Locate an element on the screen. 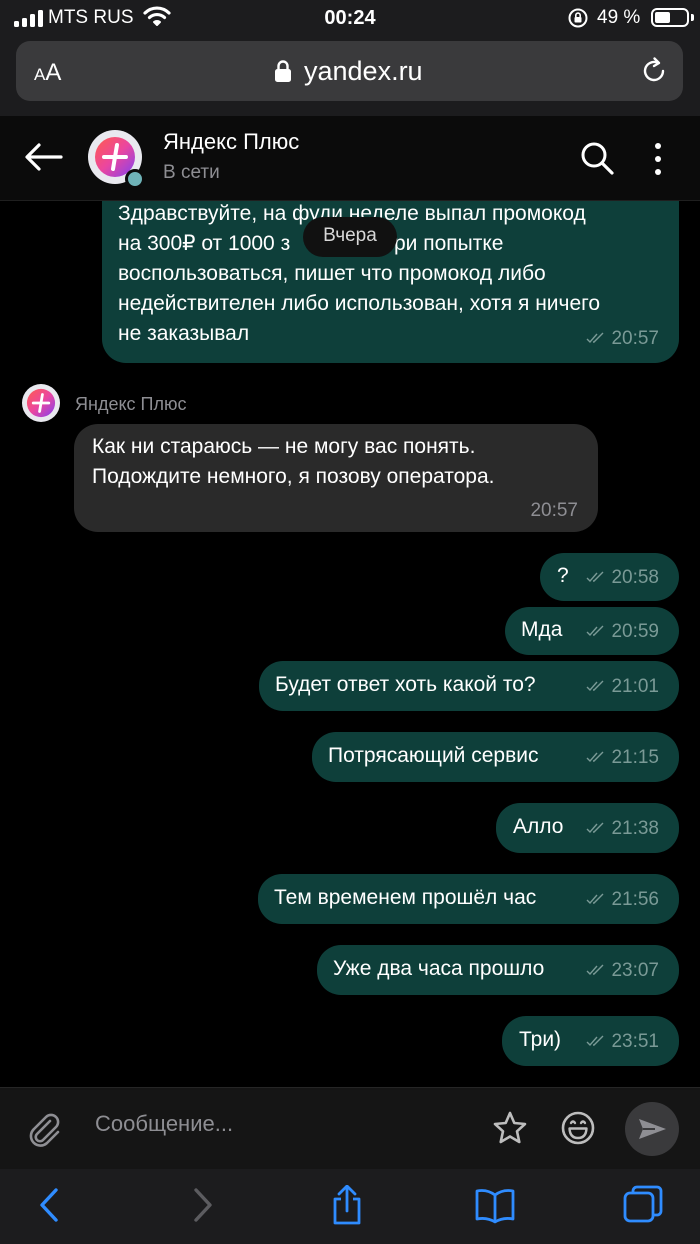  message-bubble-outgoing: Уже два часа прошло 23:07 is located at coordinates (498, 970).